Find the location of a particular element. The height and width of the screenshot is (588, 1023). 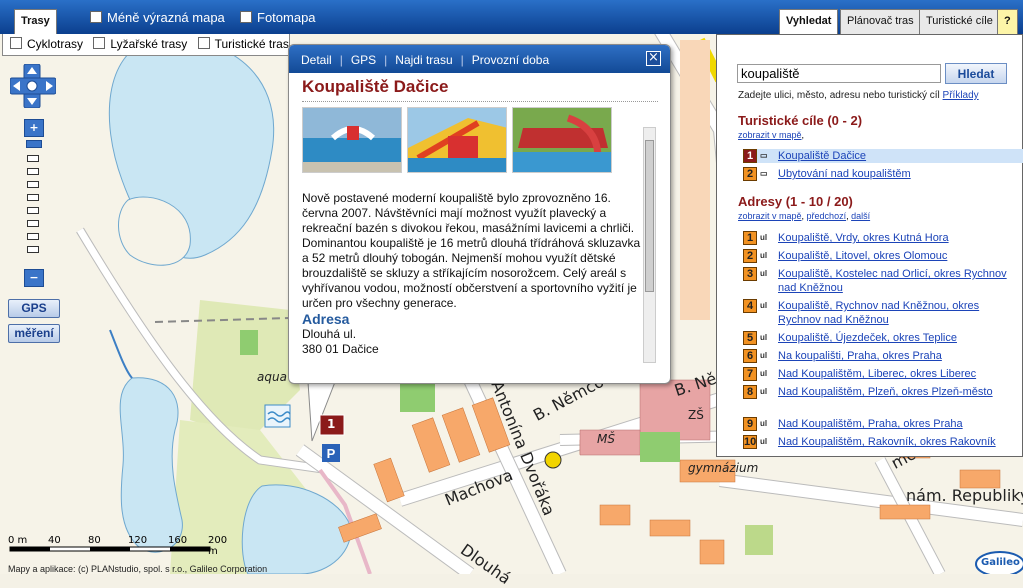

result-number: 7 is located at coordinates (750, 374).